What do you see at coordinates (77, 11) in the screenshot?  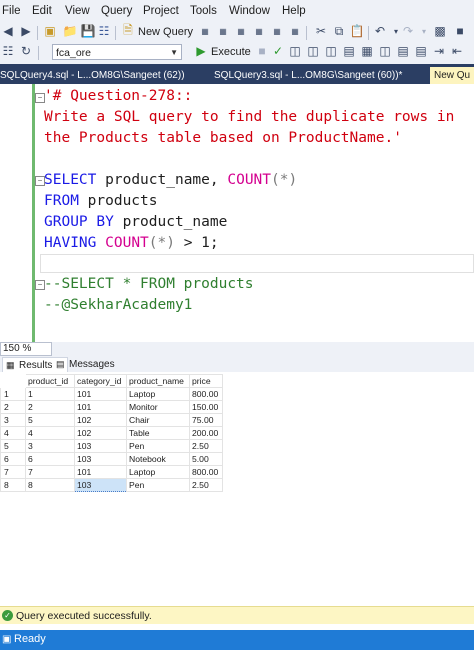 I see `menu-view: View` at bounding box center [77, 11].